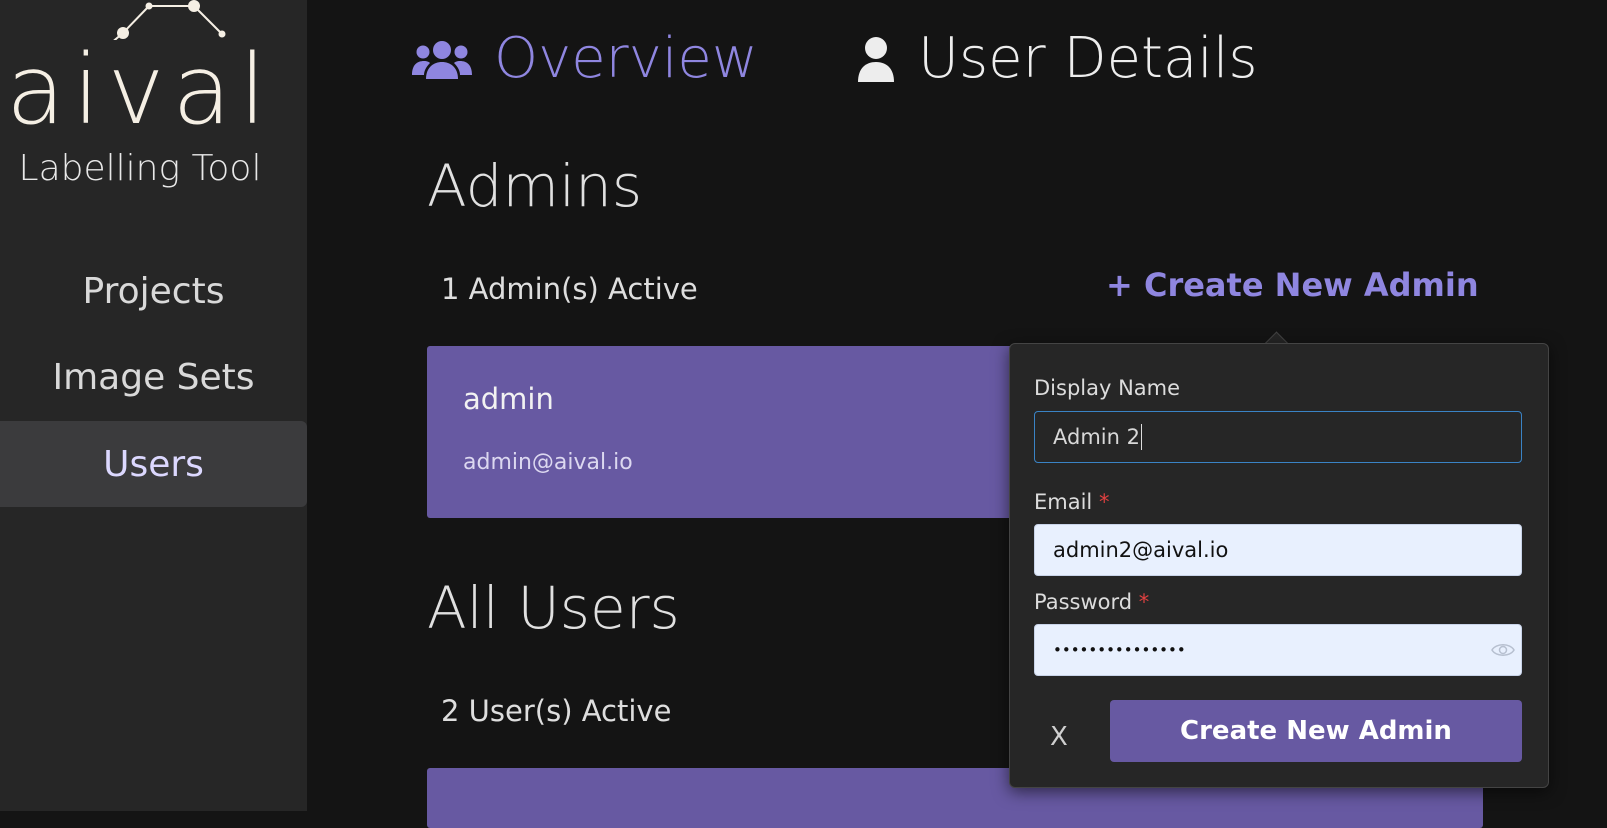  I want to click on sidebar-item-label: Users, so click(153, 464).